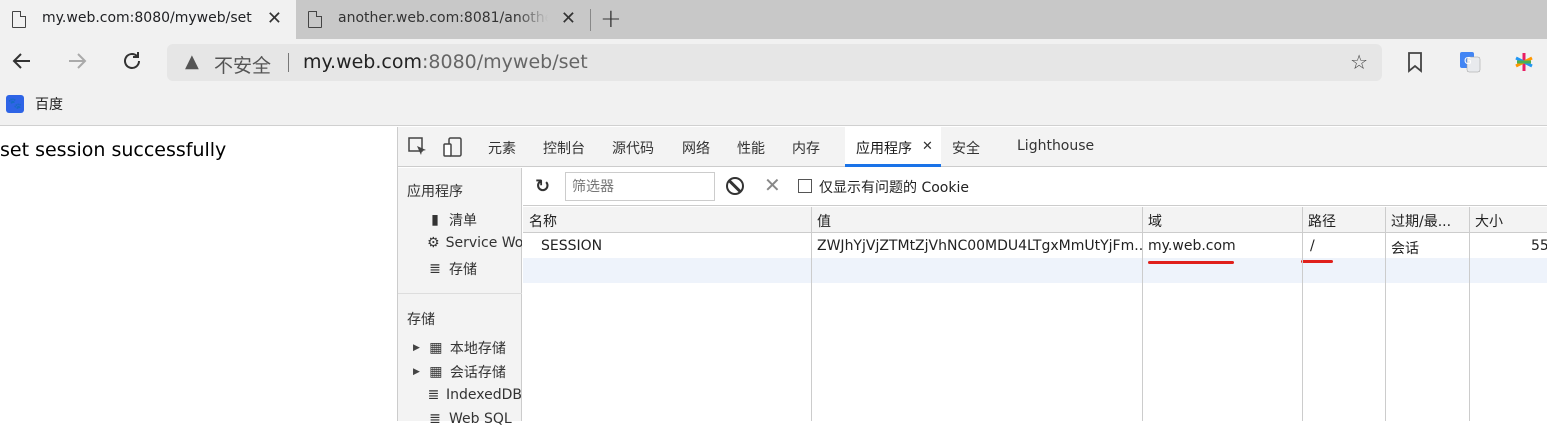 This screenshot has width=1547, height=427. Describe the element at coordinates (49, 104) in the screenshot. I see `bookmark-baidu: 百度` at that location.